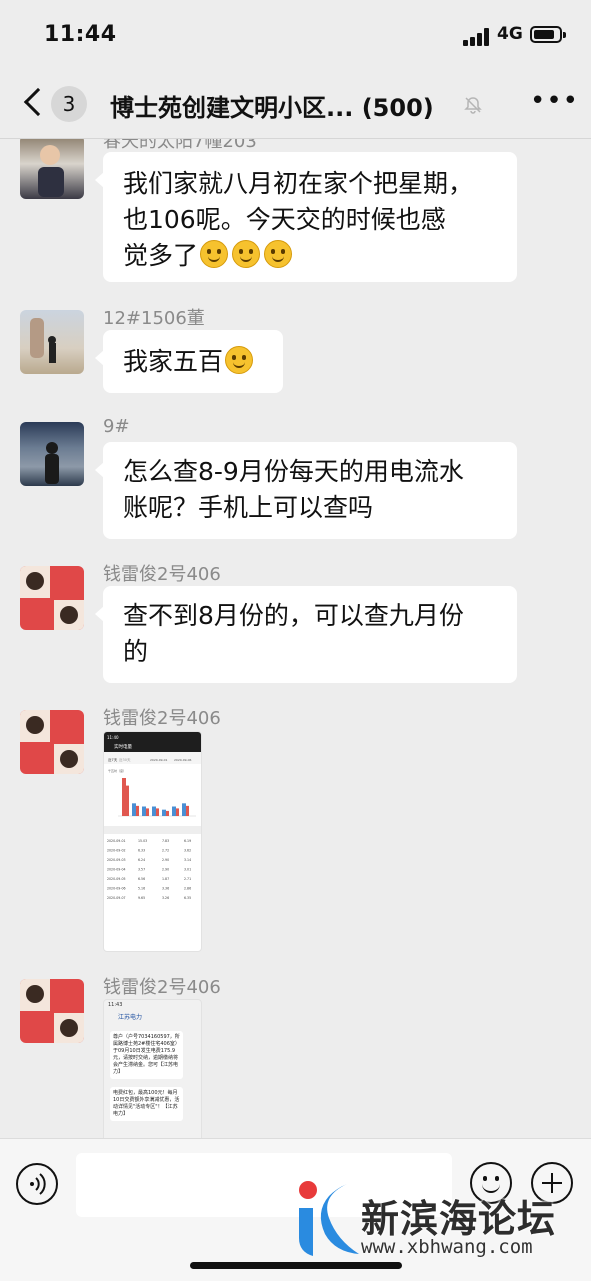  What do you see at coordinates (293, 615) in the screenshot?
I see `message-line: 查不到8月份的，可以查九月份` at bounding box center [293, 615].